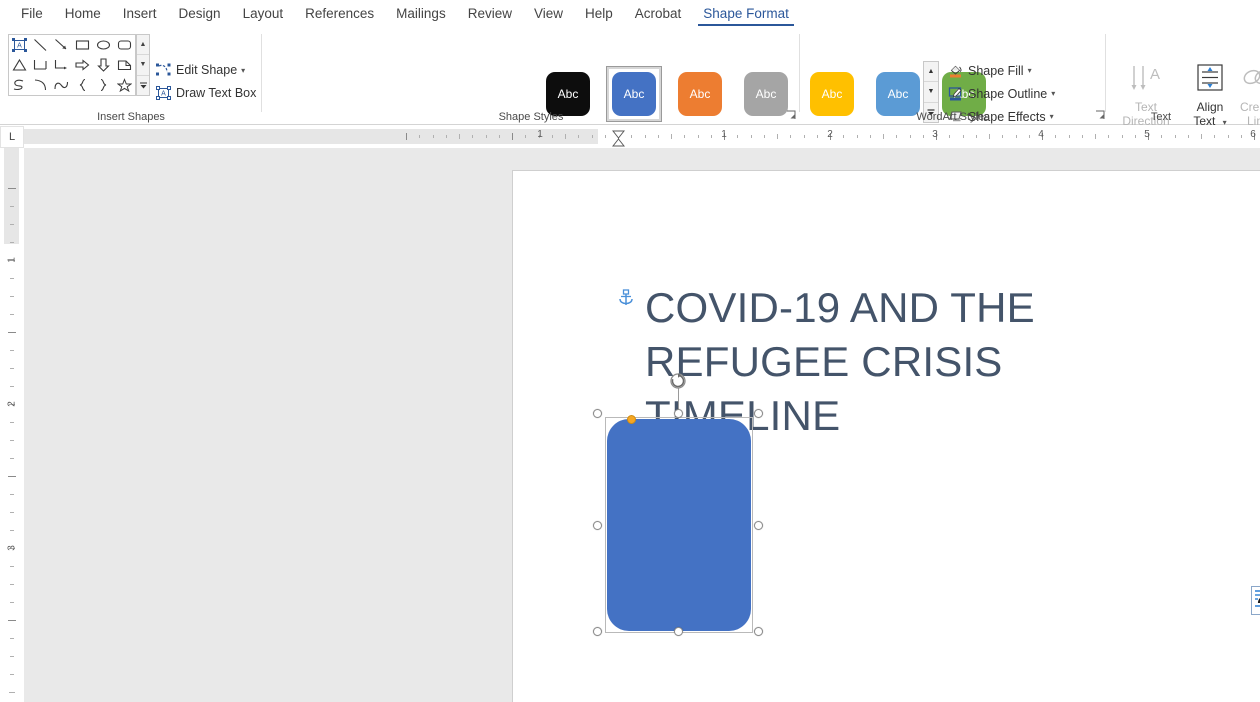 Image resolution: width=1260 pixels, height=702 pixels. I want to click on tab-file: File, so click(32, 14).